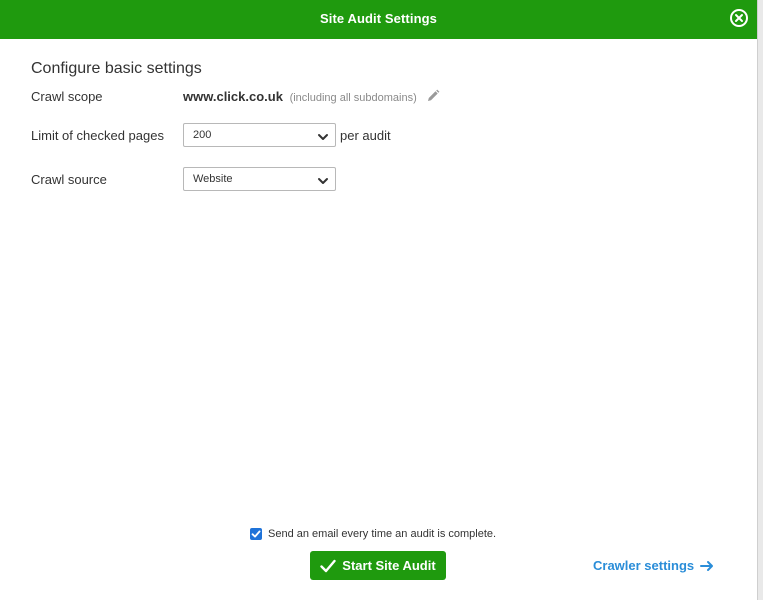  Describe the element at coordinates (259, 135) in the screenshot. I see `limit-select: 200` at that location.